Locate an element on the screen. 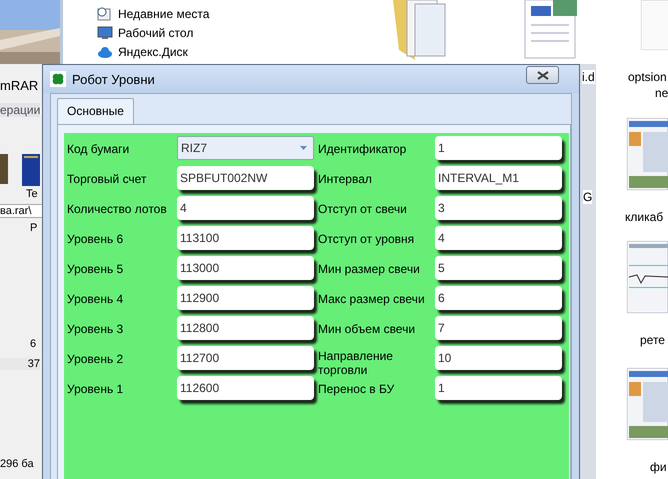 The width and height of the screenshot is (668, 479). input-field: 6 is located at coordinates (498, 298).